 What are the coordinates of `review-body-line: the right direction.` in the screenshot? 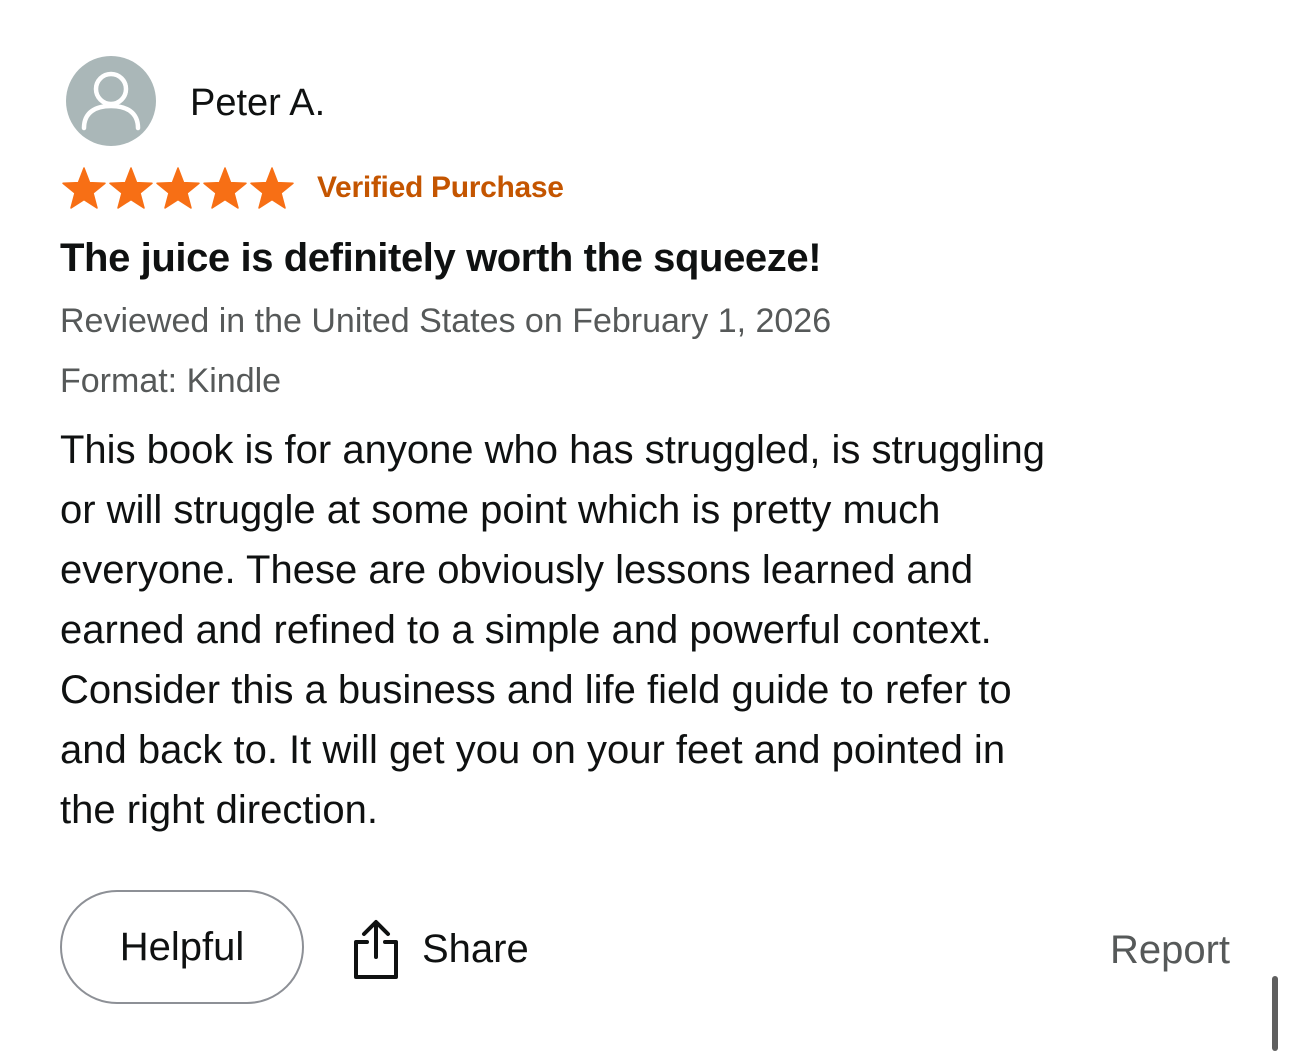 It's located at (219, 810).